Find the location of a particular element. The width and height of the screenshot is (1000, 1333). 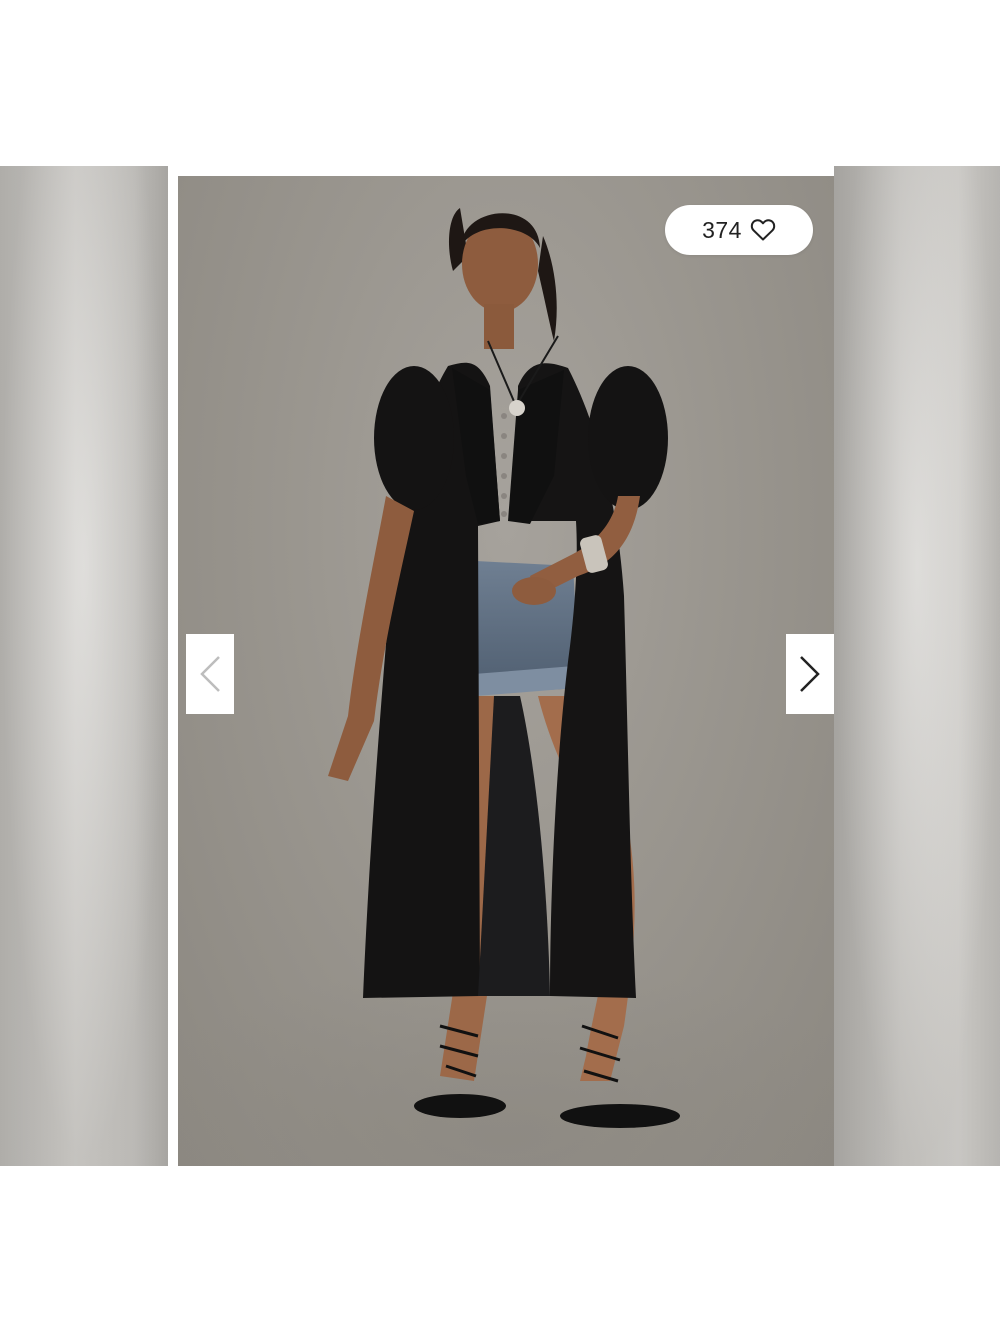

next-image-button is located at coordinates (810, 674).